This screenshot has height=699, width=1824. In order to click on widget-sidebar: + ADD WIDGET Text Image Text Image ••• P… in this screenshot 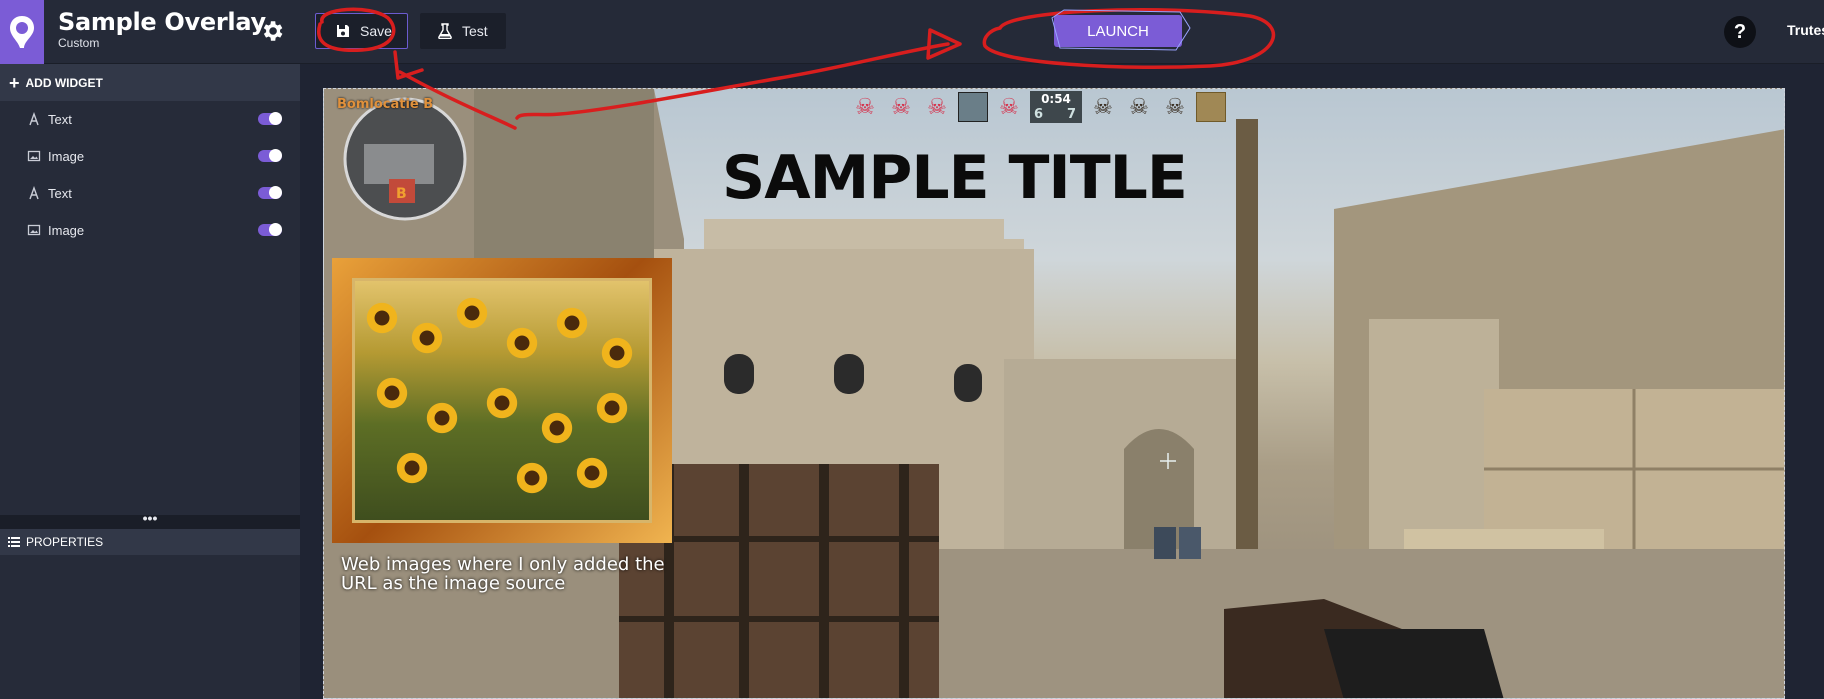, I will do `click(150, 381)`.